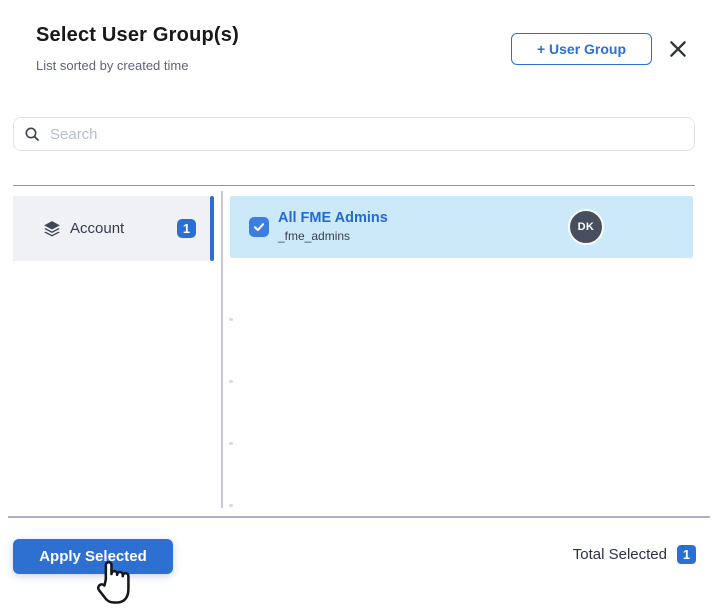 The width and height of the screenshot is (718, 611). What do you see at coordinates (686, 554) in the screenshot?
I see `total-selected-badge: 1` at bounding box center [686, 554].